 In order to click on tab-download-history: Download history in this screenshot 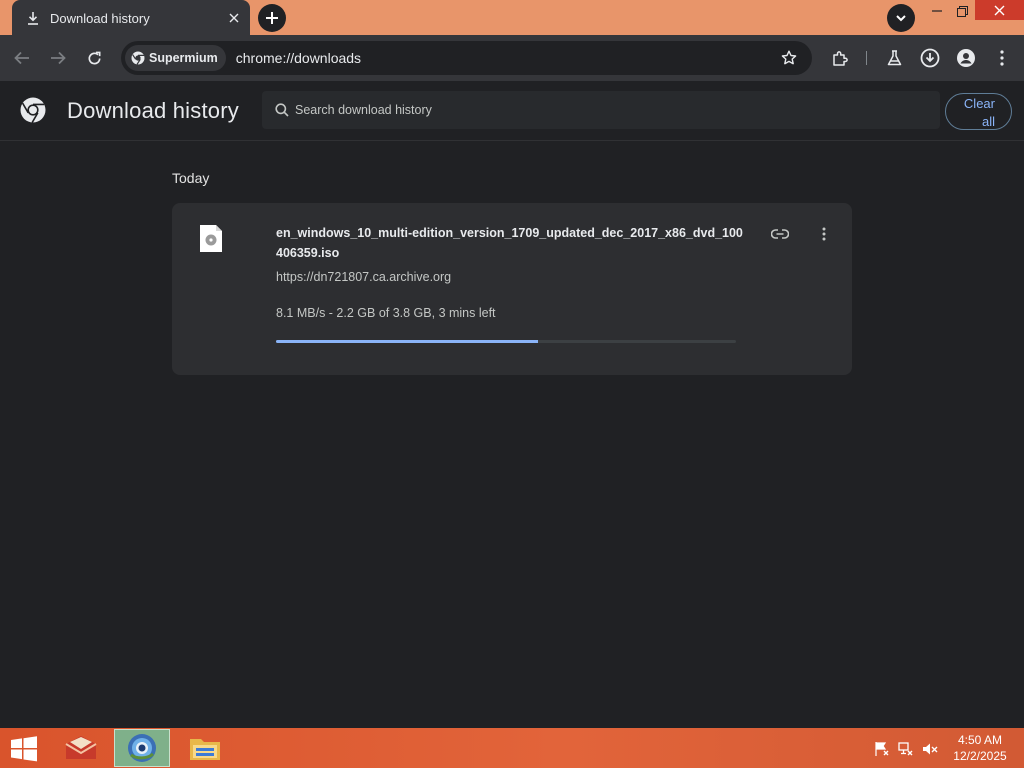, I will do `click(131, 18)`.